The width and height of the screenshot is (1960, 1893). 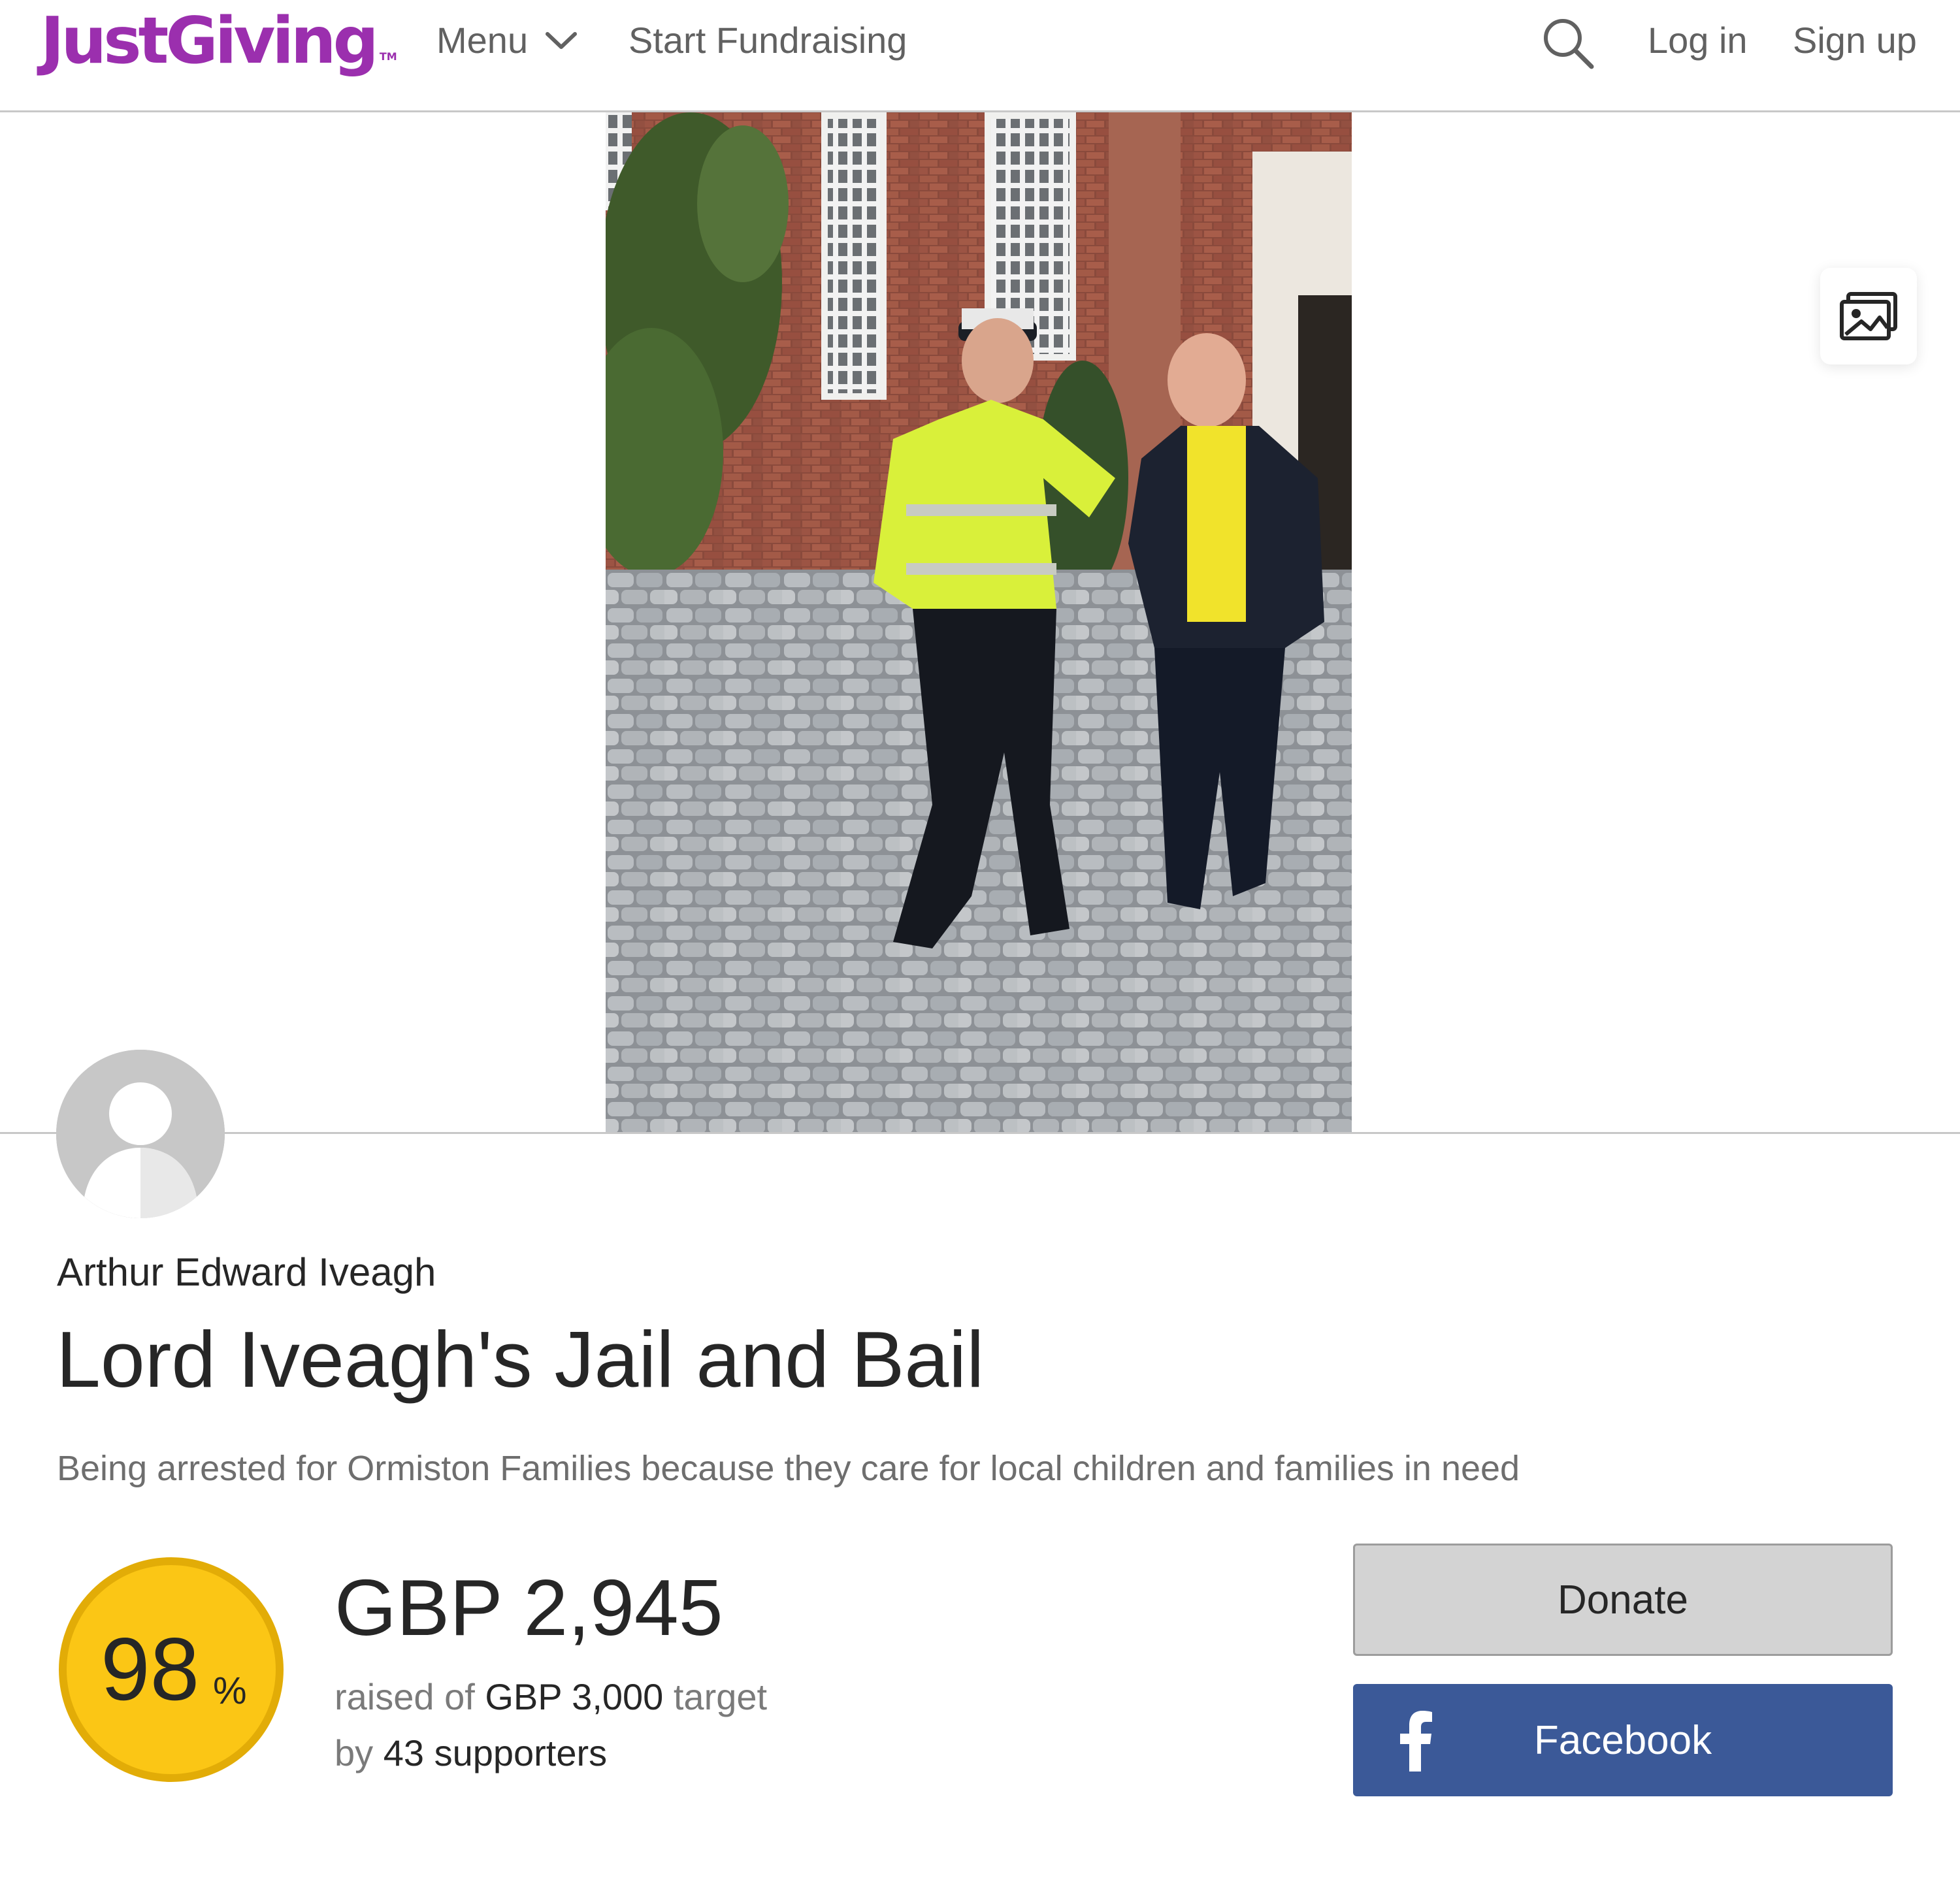 What do you see at coordinates (520, 1359) in the screenshot?
I see `page-title: Lord Iveagh's Jail and Bail` at bounding box center [520, 1359].